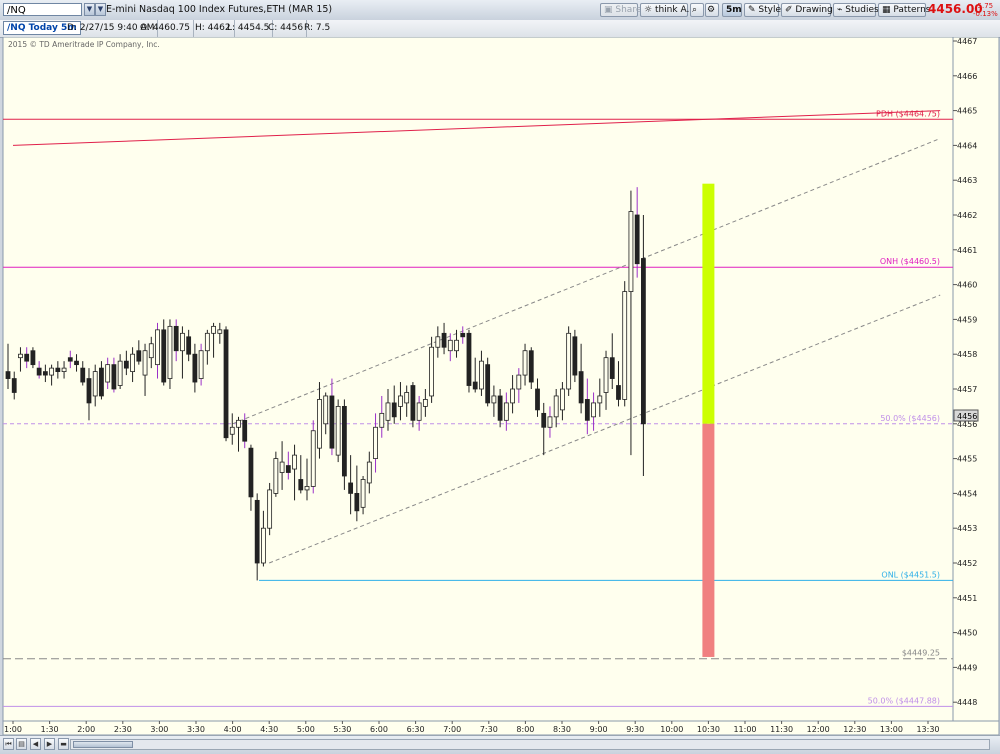 The image size is (1000, 754). I want to click on x-tick-label: 13:30, so click(927, 729).